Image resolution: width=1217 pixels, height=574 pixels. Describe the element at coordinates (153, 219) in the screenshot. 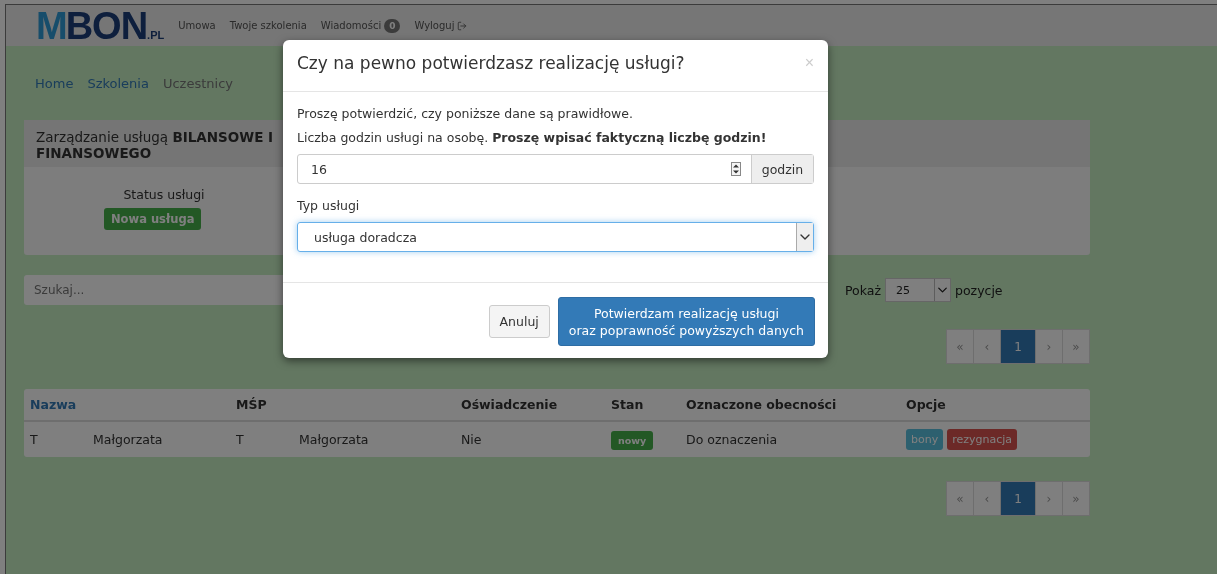

I see `status-badge: Nowa usługa` at that location.